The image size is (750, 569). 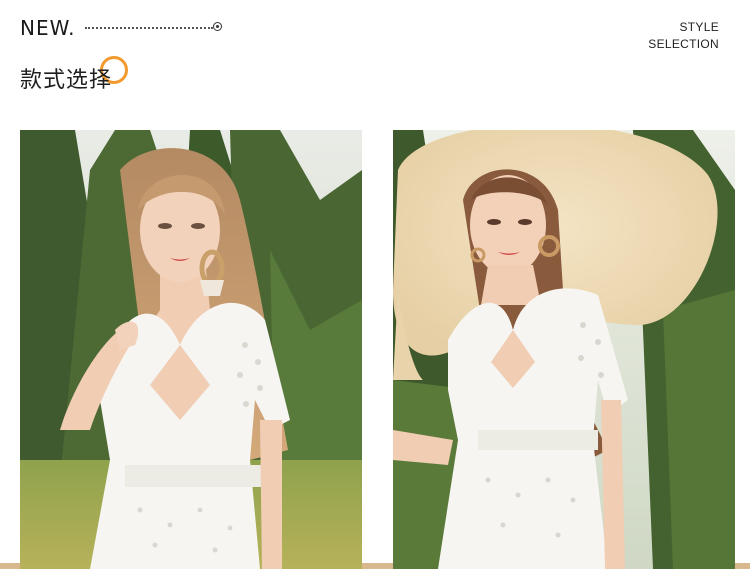 What do you see at coordinates (149, 28) in the screenshot?
I see `dotted-divider` at bounding box center [149, 28].